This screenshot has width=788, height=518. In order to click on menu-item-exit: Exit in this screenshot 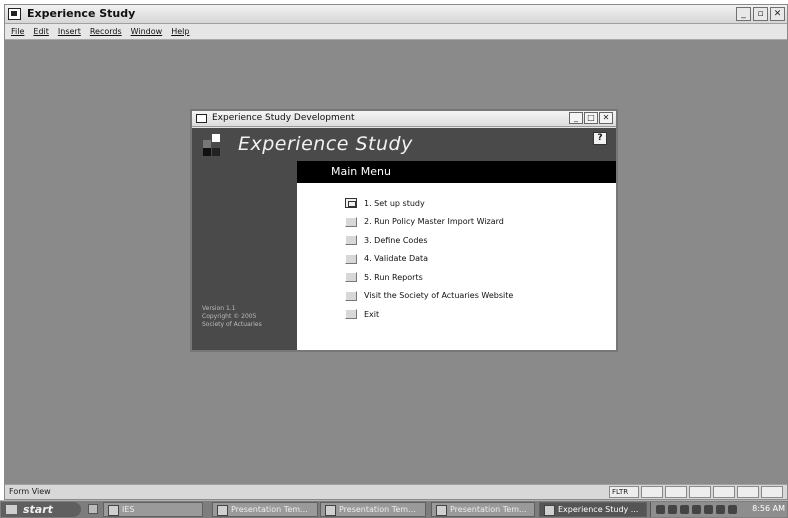, I will do `click(429, 314)`.